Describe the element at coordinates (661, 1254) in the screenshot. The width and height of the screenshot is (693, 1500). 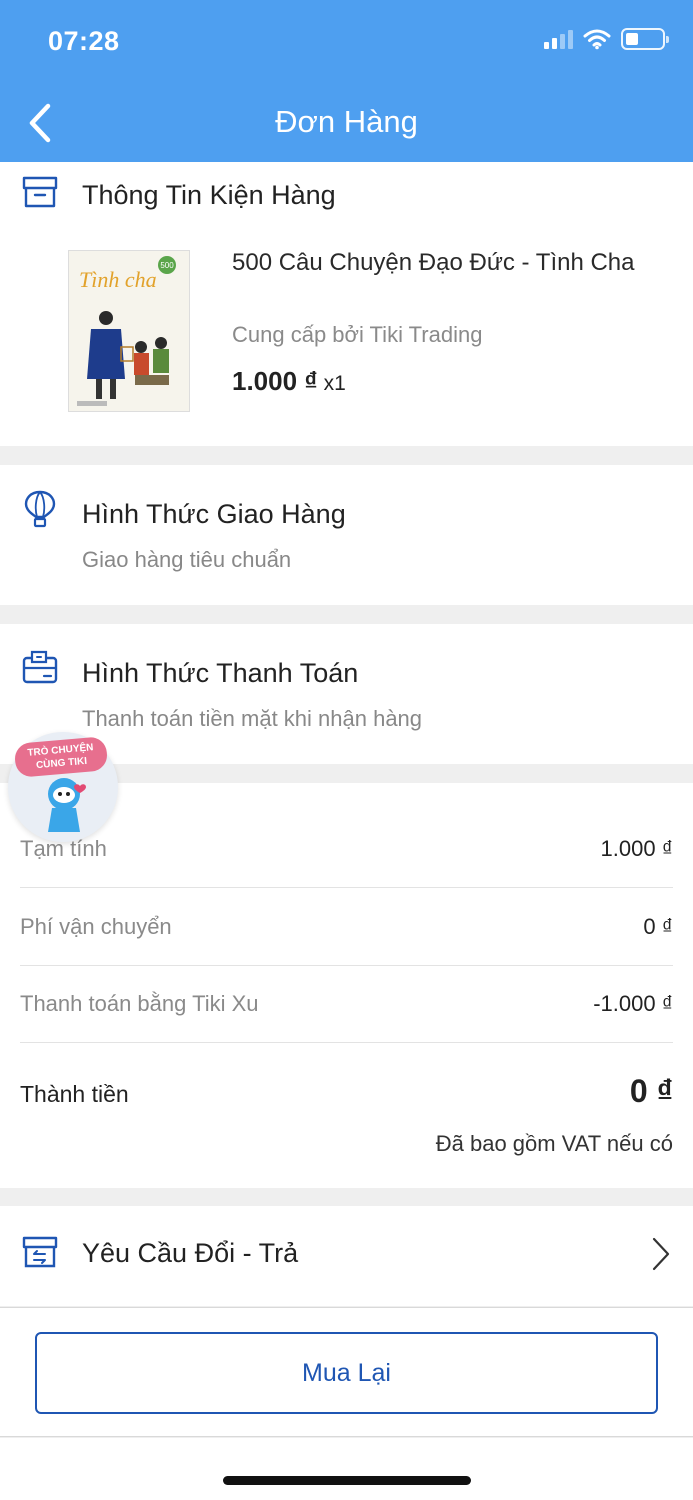
I see `chevron-right-icon` at that location.